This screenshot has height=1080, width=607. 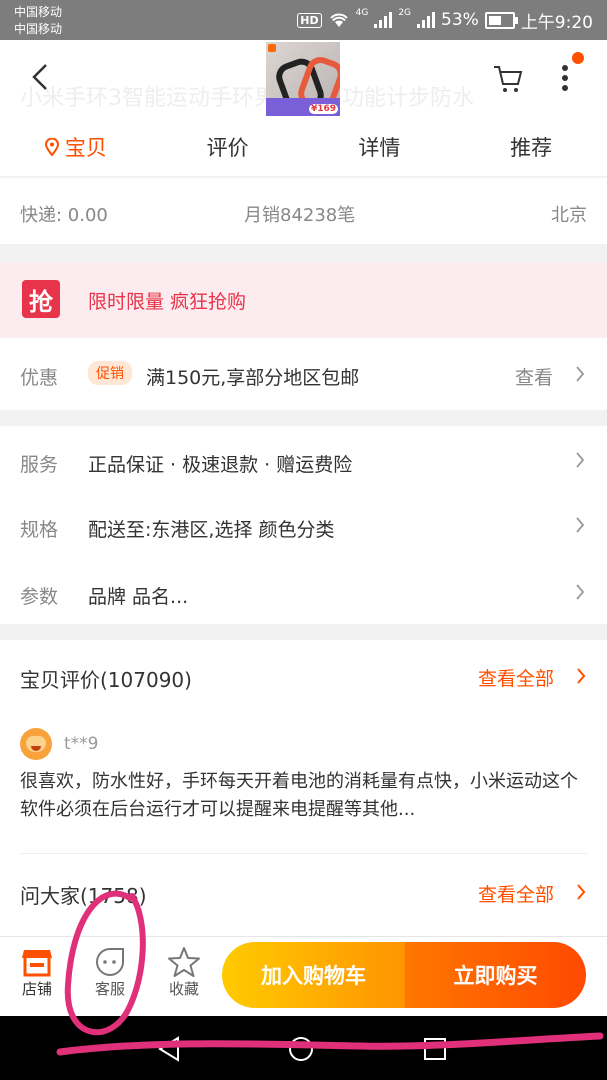 What do you see at coordinates (501, 20) in the screenshot?
I see `battery-icon` at bounding box center [501, 20].